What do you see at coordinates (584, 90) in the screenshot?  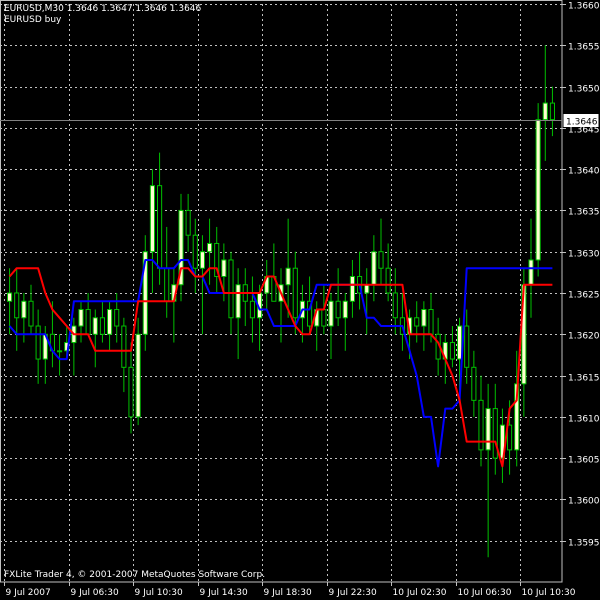 I see `y-tick-label: 1.3650` at bounding box center [584, 90].